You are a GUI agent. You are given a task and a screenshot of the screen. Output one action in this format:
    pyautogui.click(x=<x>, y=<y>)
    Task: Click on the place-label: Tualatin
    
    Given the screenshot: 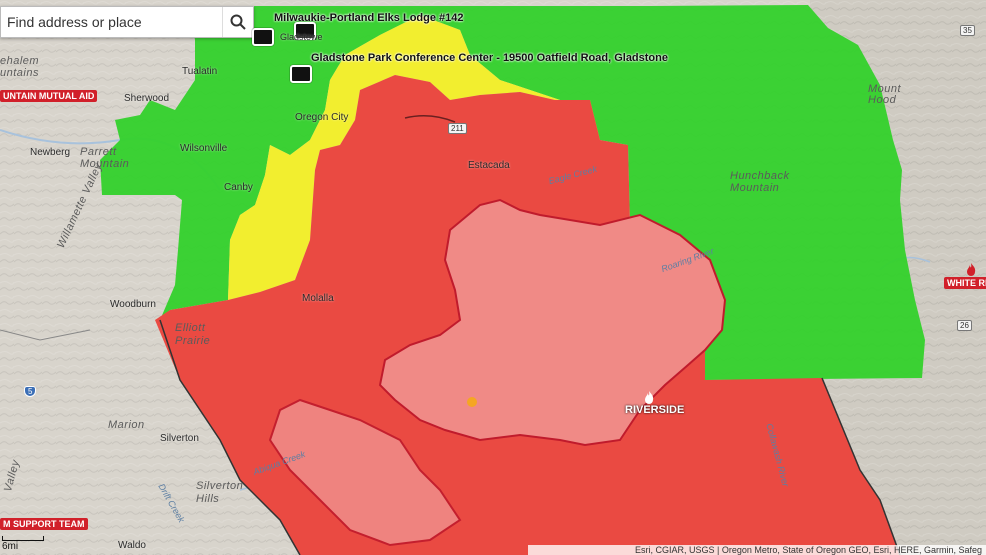 What is the action you would take?
    pyautogui.click(x=200, y=71)
    